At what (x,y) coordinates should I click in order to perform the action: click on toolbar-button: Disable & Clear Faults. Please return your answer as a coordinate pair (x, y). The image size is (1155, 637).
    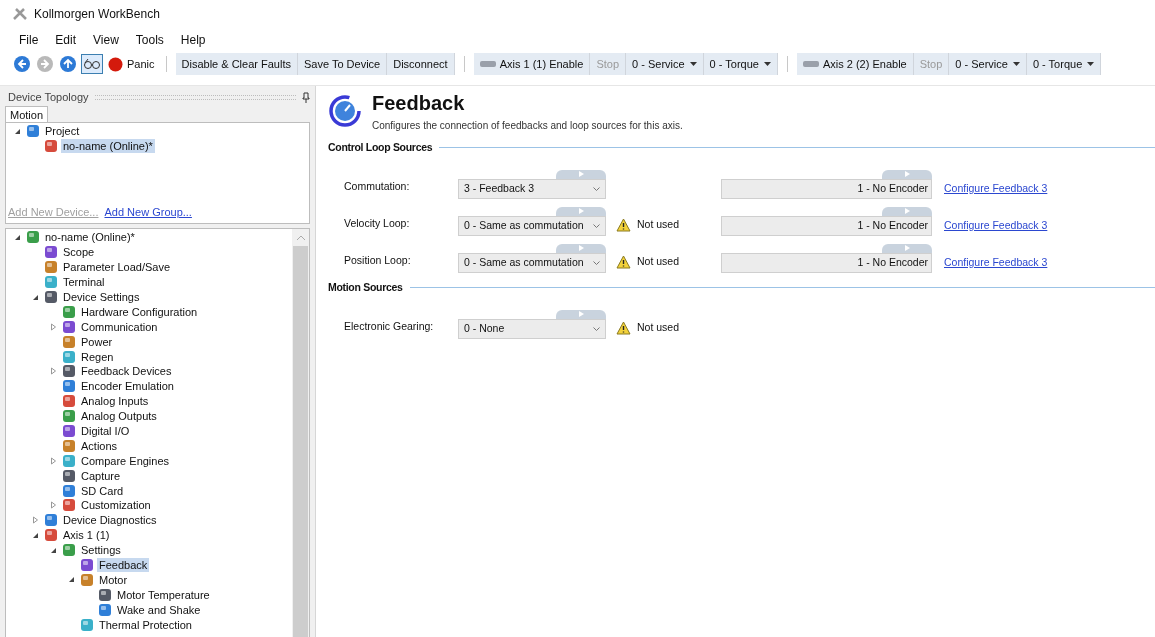
    Looking at the image, I should click on (236, 64).